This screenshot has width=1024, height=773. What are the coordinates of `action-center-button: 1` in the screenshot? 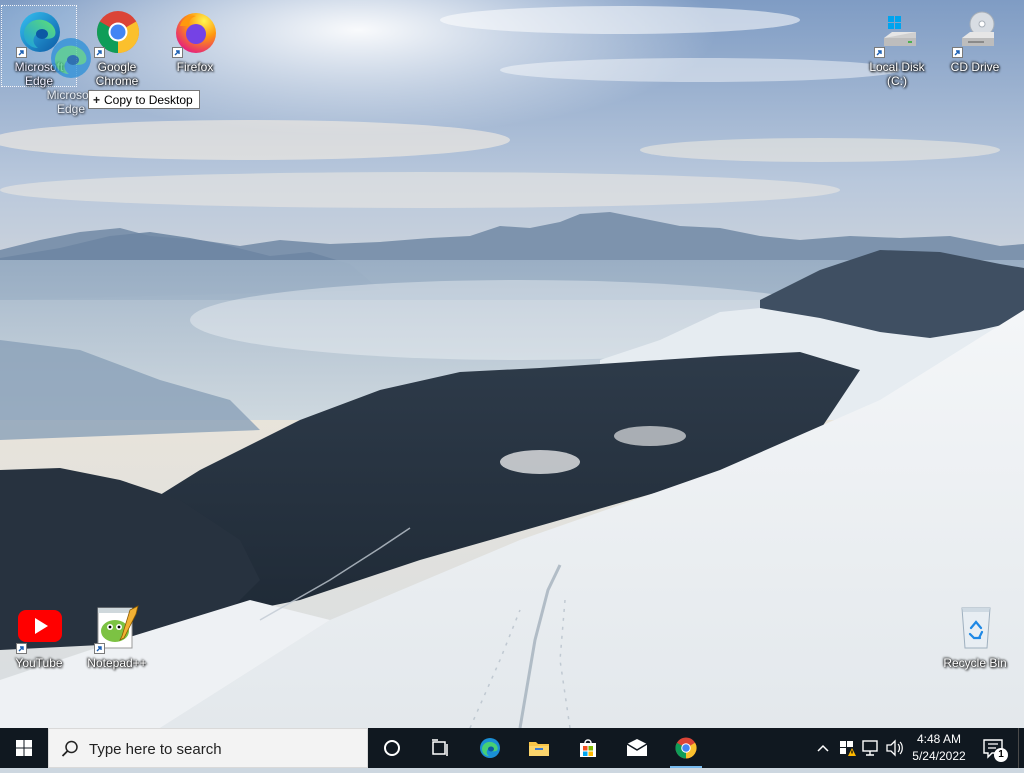 It's located at (995, 748).